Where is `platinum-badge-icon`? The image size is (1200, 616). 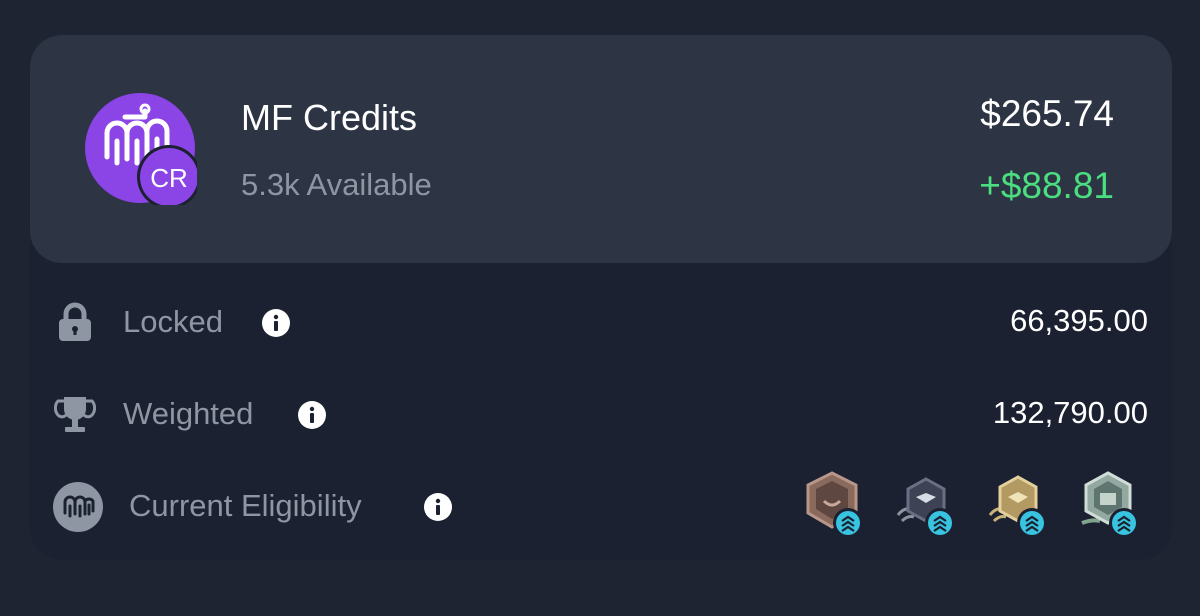 platinum-badge-icon is located at coordinates (1113, 506).